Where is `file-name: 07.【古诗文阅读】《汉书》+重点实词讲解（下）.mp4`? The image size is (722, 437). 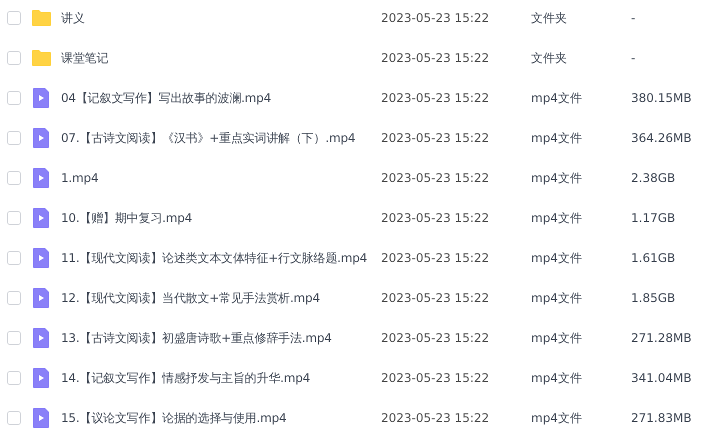
file-name: 07.【古诗文阅读】《汉书》+重点实词讲解（下）.mp4 is located at coordinates (221, 138).